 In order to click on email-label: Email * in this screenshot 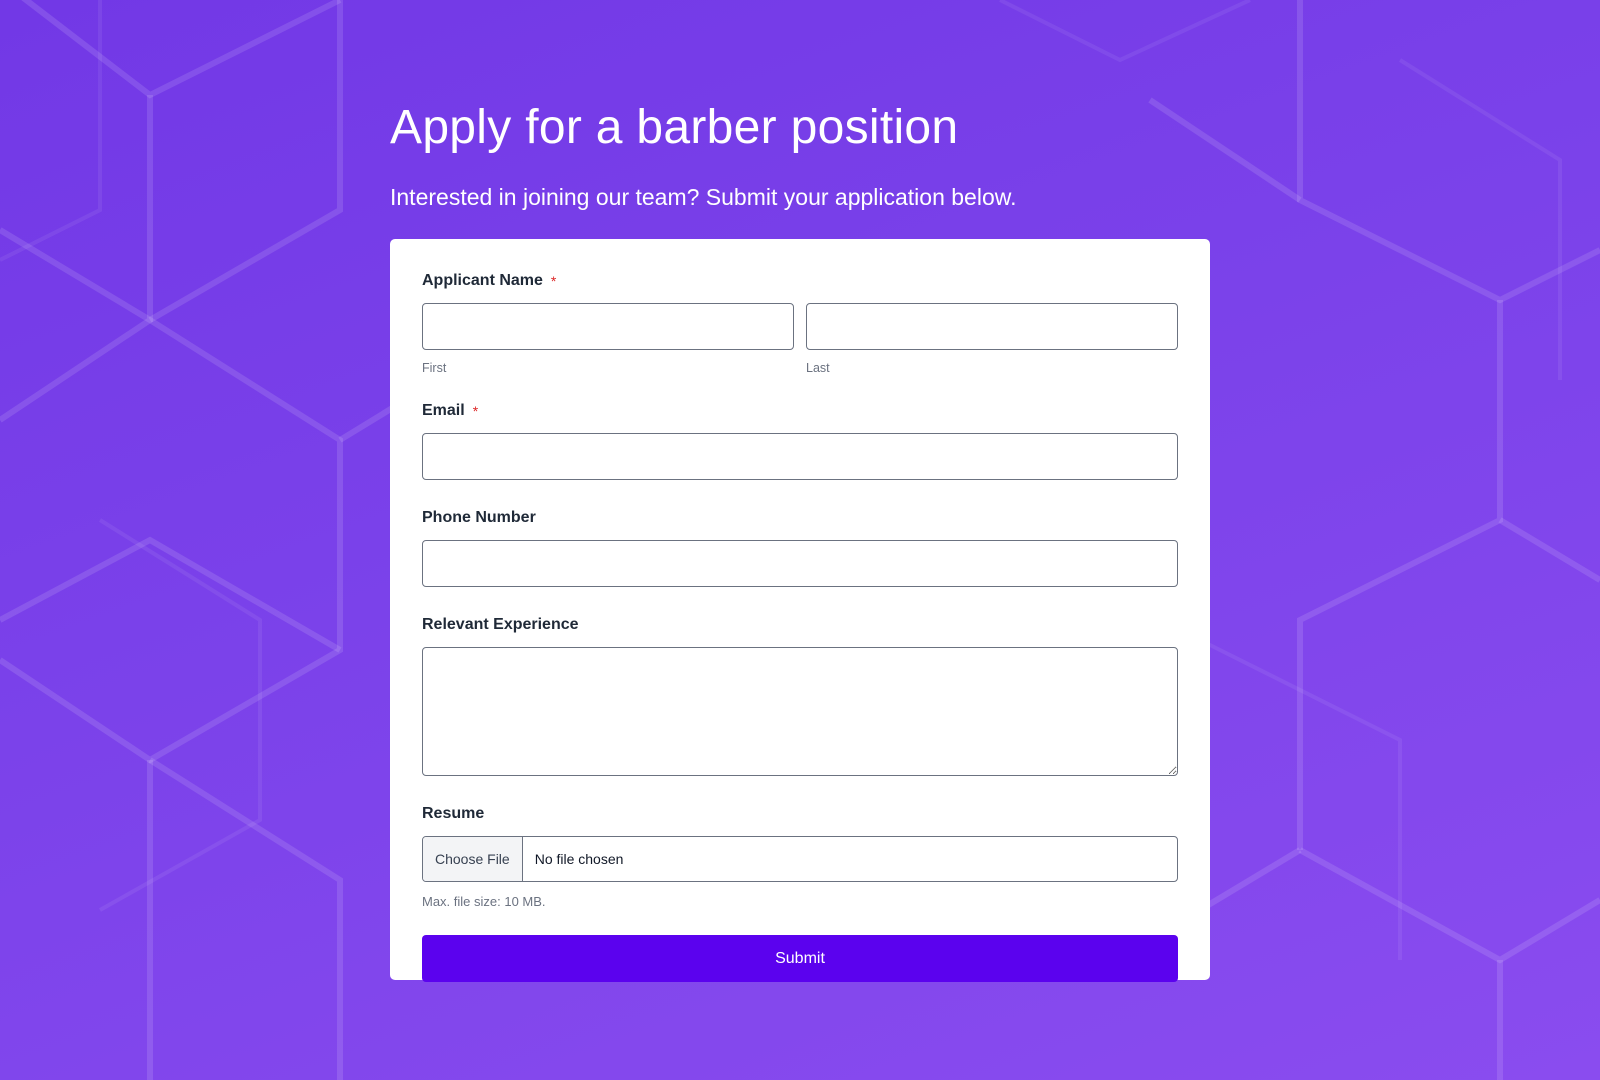, I will do `click(800, 411)`.